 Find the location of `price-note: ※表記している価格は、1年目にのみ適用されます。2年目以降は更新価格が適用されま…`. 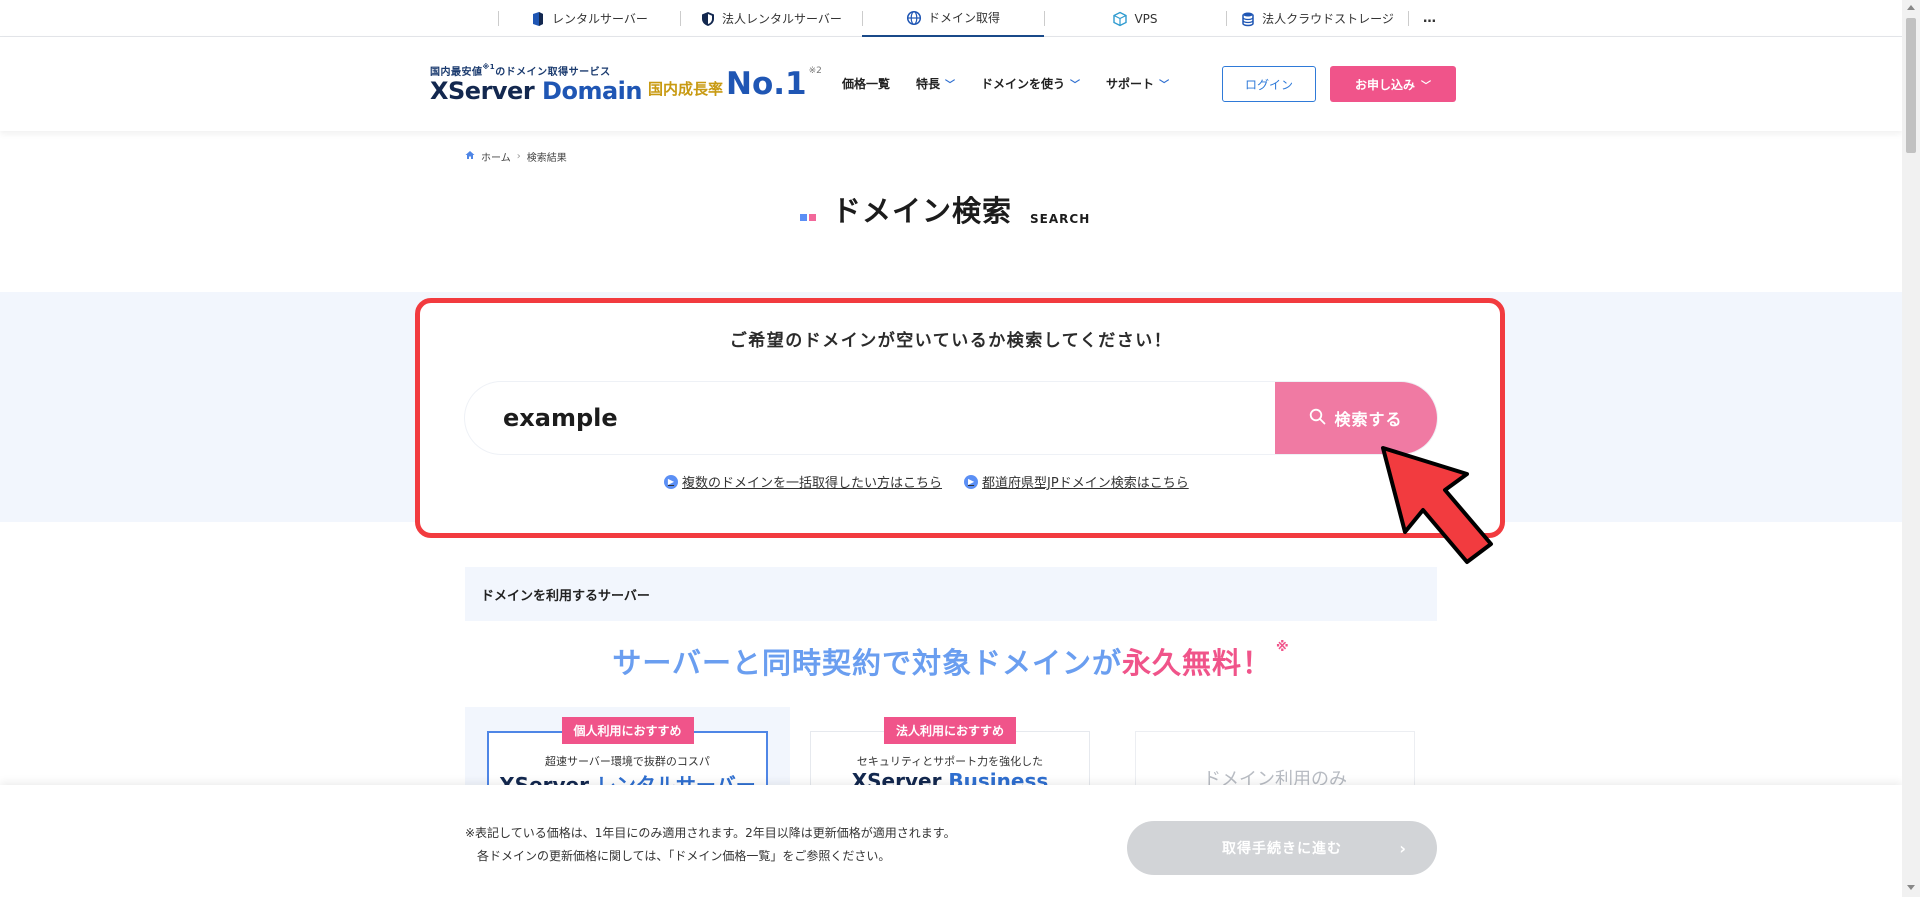

price-note: ※表記している価格は、1年目にのみ適用されます。2年目以降は更新価格が適用されま… is located at coordinates (710, 844).